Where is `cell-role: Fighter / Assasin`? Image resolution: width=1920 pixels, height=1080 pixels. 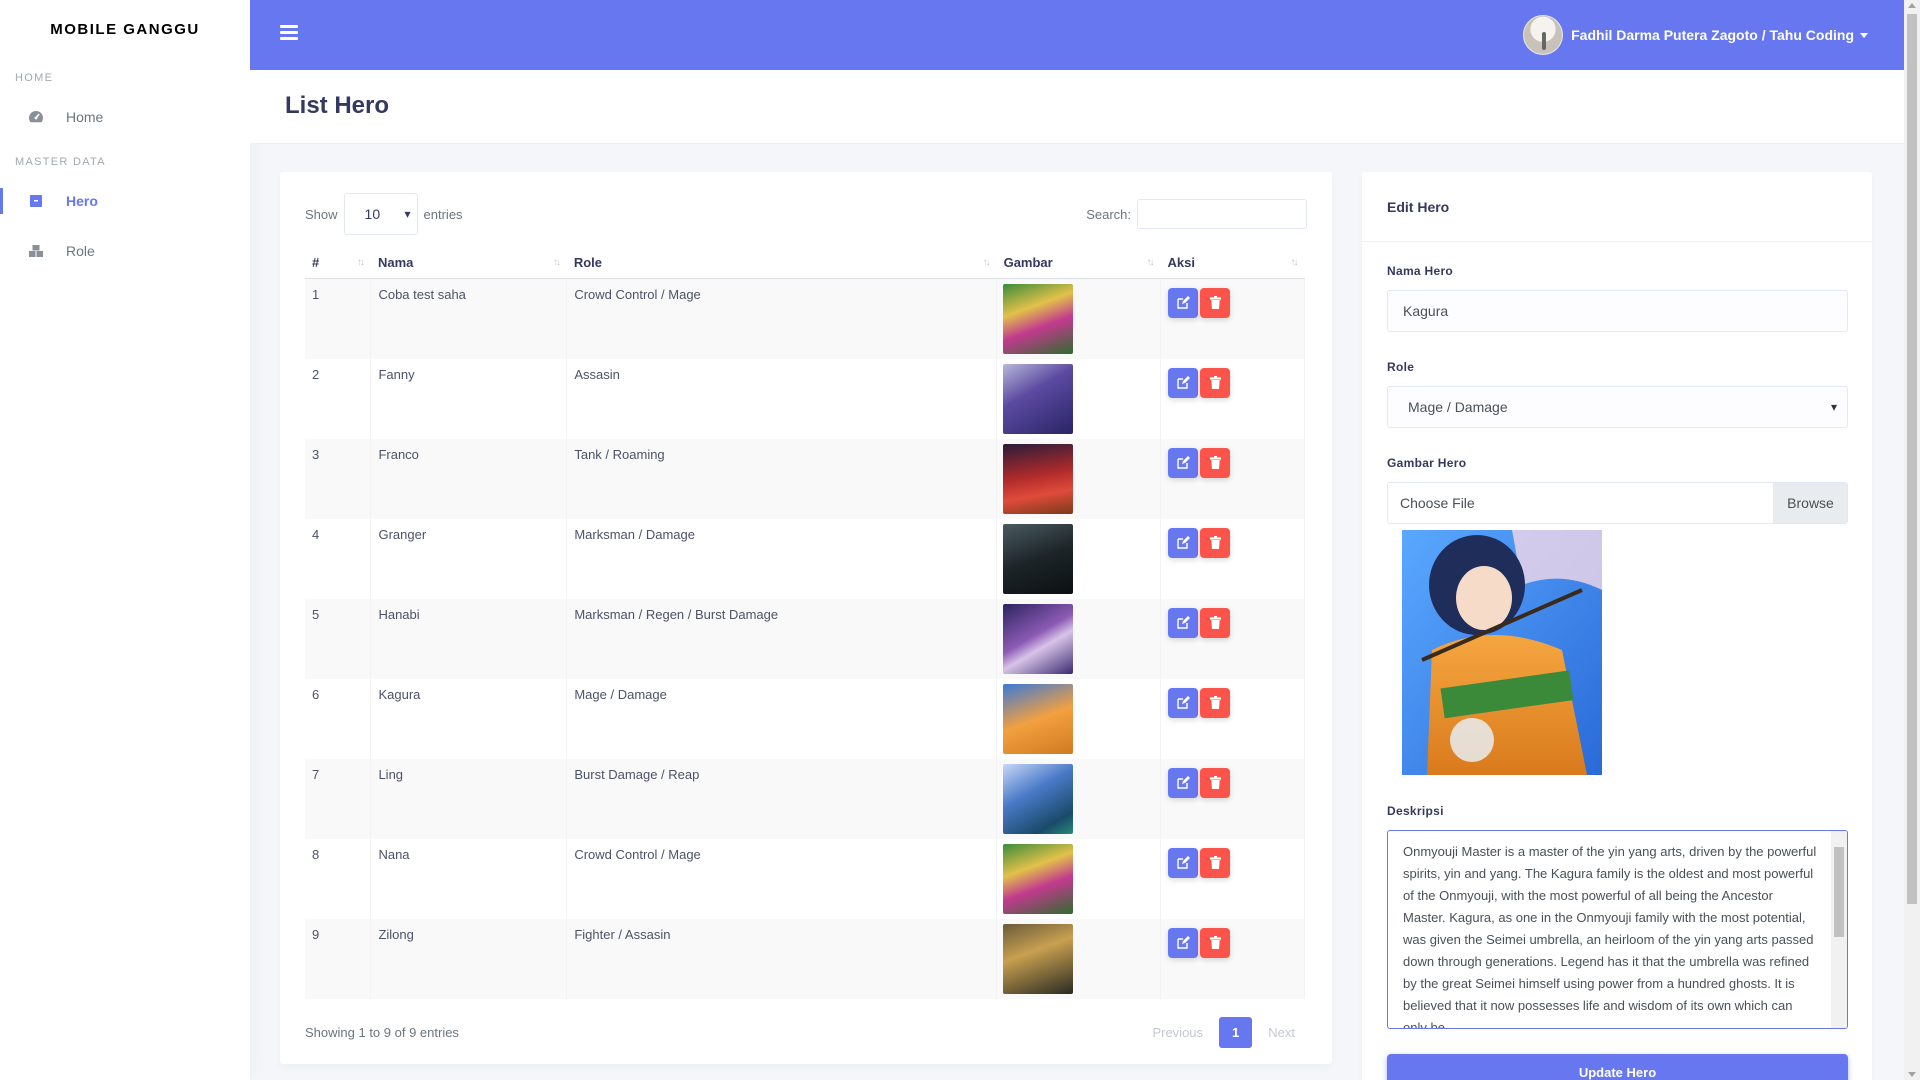 cell-role: Fighter / Assasin is located at coordinates (782, 958).